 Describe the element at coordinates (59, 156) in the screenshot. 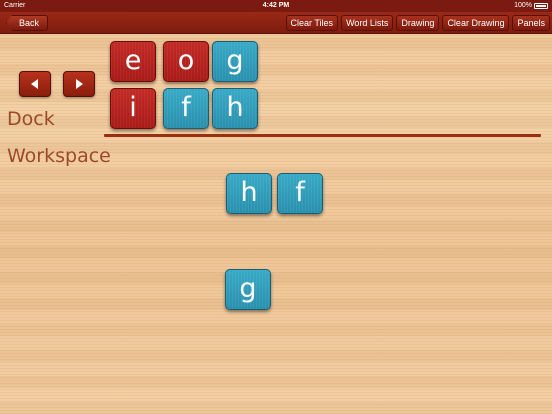

I see `workspace-label: Workspace` at that location.